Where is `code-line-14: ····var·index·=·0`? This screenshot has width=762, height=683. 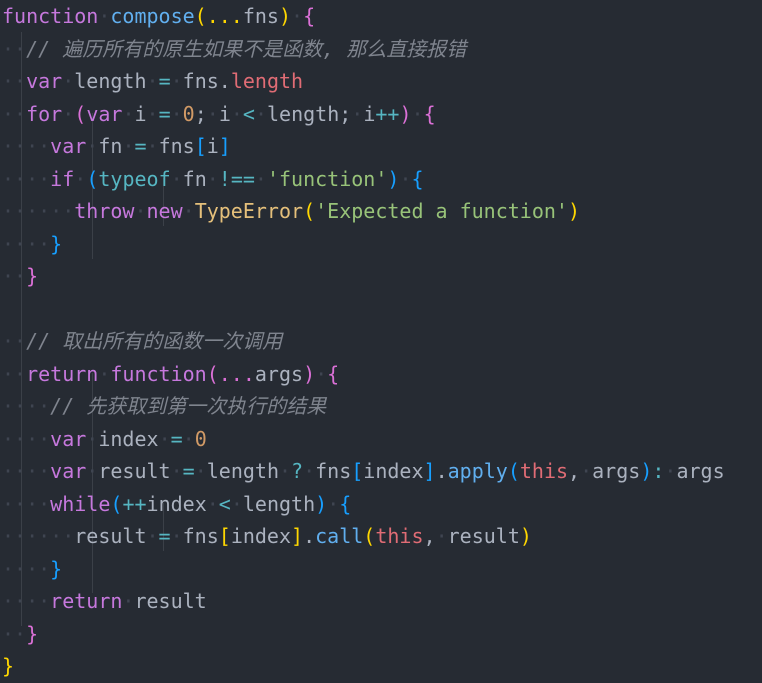 code-line-14: ····var·index·=·0 is located at coordinates (381, 439).